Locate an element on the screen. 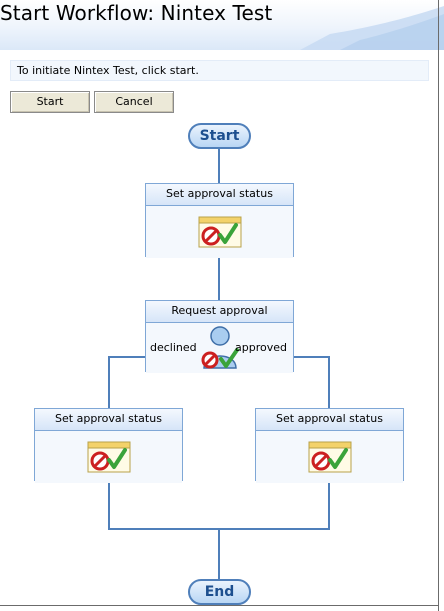 This screenshot has height=611, width=444. action-set-approval-status-declined: Set approval status is located at coordinates (108, 445).